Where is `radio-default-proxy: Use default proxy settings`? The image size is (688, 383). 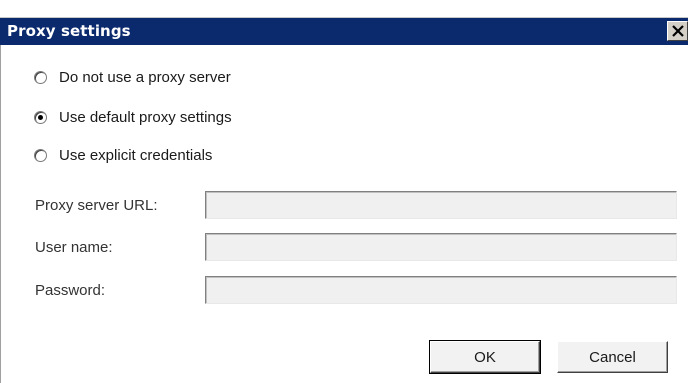 radio-default-proxy: Use default proxy settings is located at coordinates (133, 117).